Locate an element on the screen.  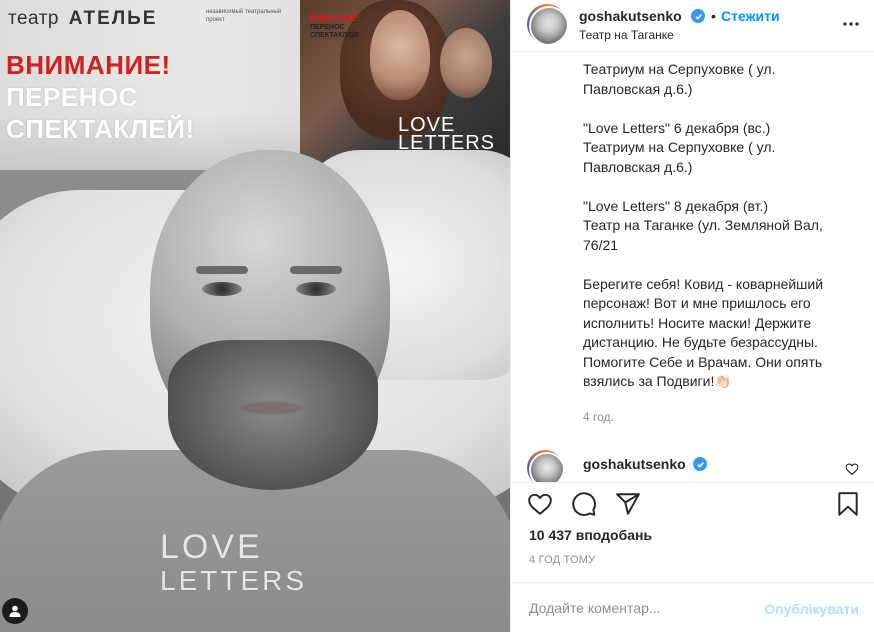
share-icon is located at coordinates (628, 504).